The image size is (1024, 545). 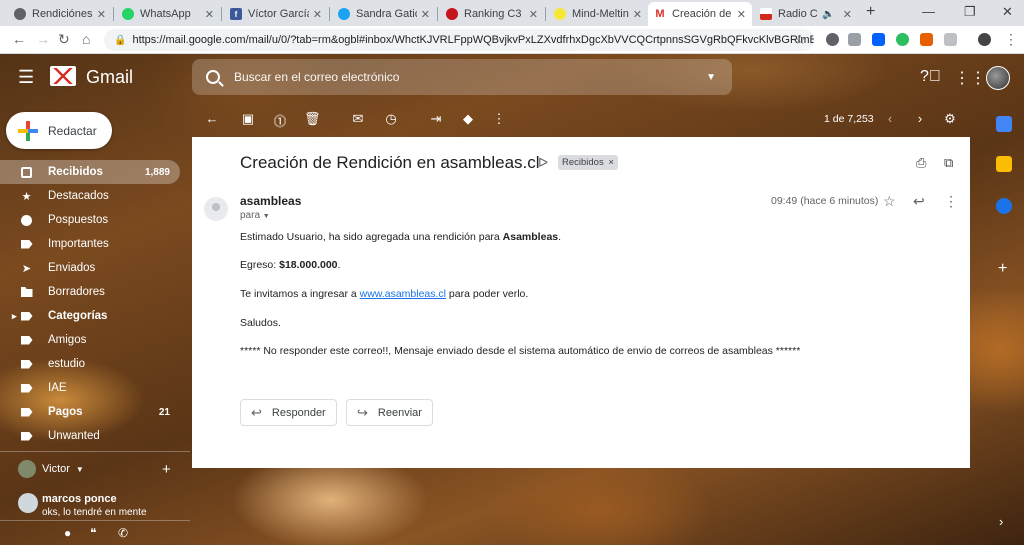 I want to click on gmail-header: ☰ Gmail ▼ ?⃝ ⋮⋮, so click(x=512, y=78).